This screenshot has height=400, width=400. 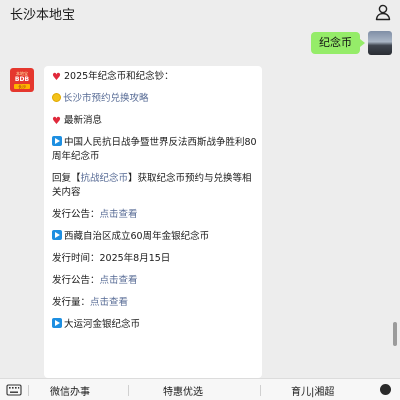 What do you see at coordinates (70, 390) in the screenshot?
I see `menu-item-wechat-service: 微信办事` at bounding box center [70, 390].